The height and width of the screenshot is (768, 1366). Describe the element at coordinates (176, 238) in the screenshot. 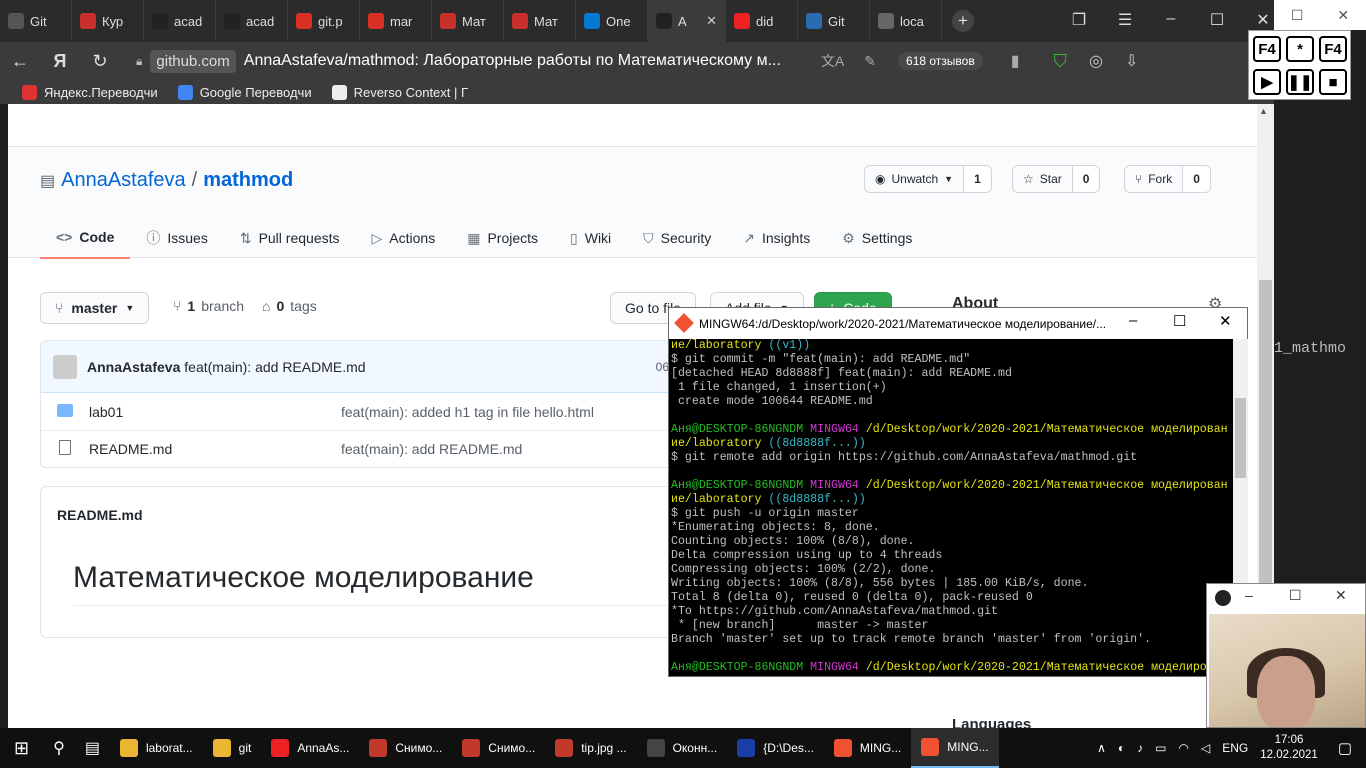

I see `tab-issues: ⓘ Issues` at that location.